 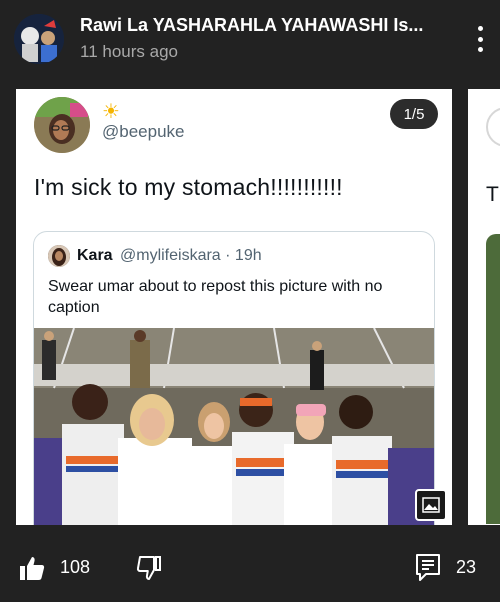 I want to click on tweet-handle: @beepuke, so click(x=143, y=131).